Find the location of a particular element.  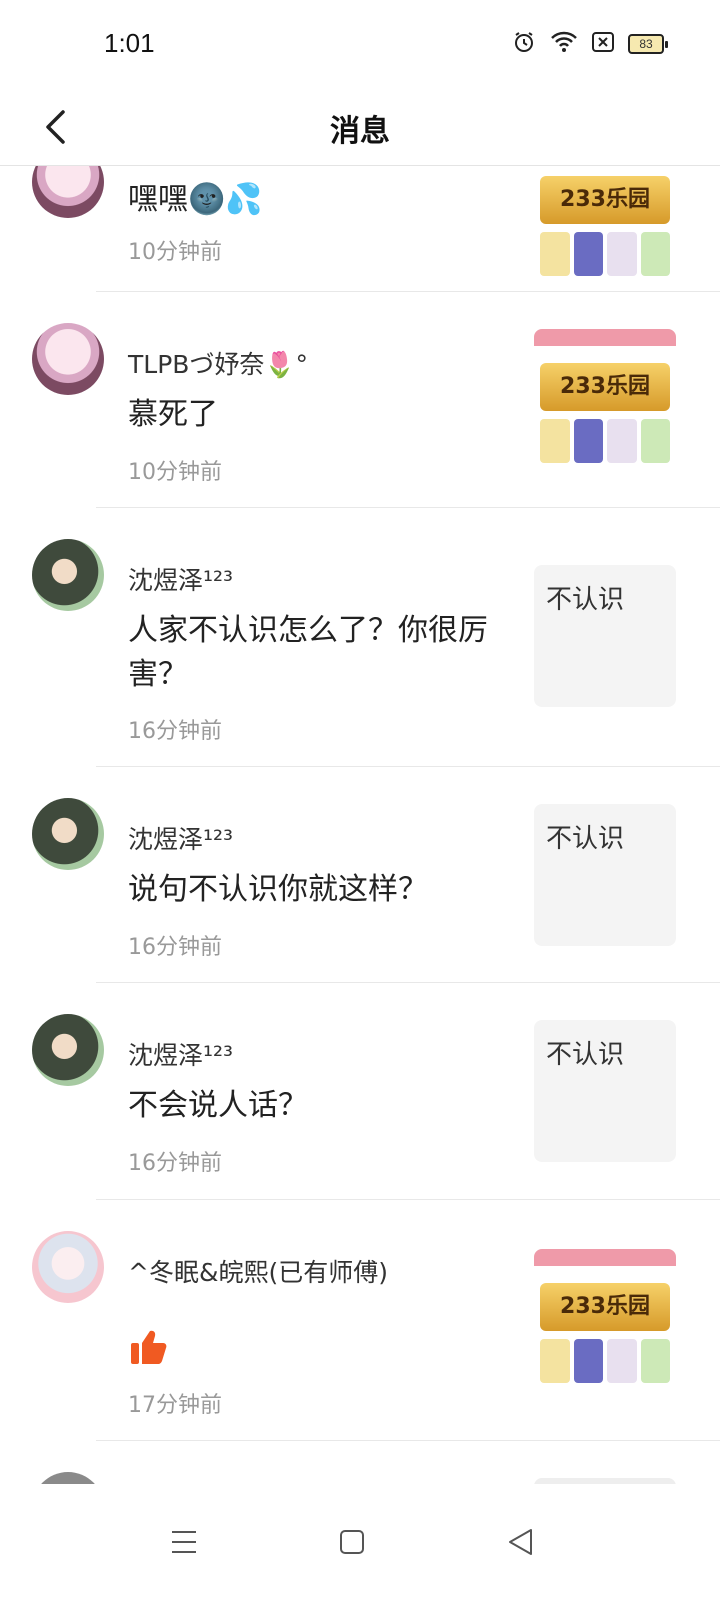

status-time: 1:01 is located at coordinates (129, 43).